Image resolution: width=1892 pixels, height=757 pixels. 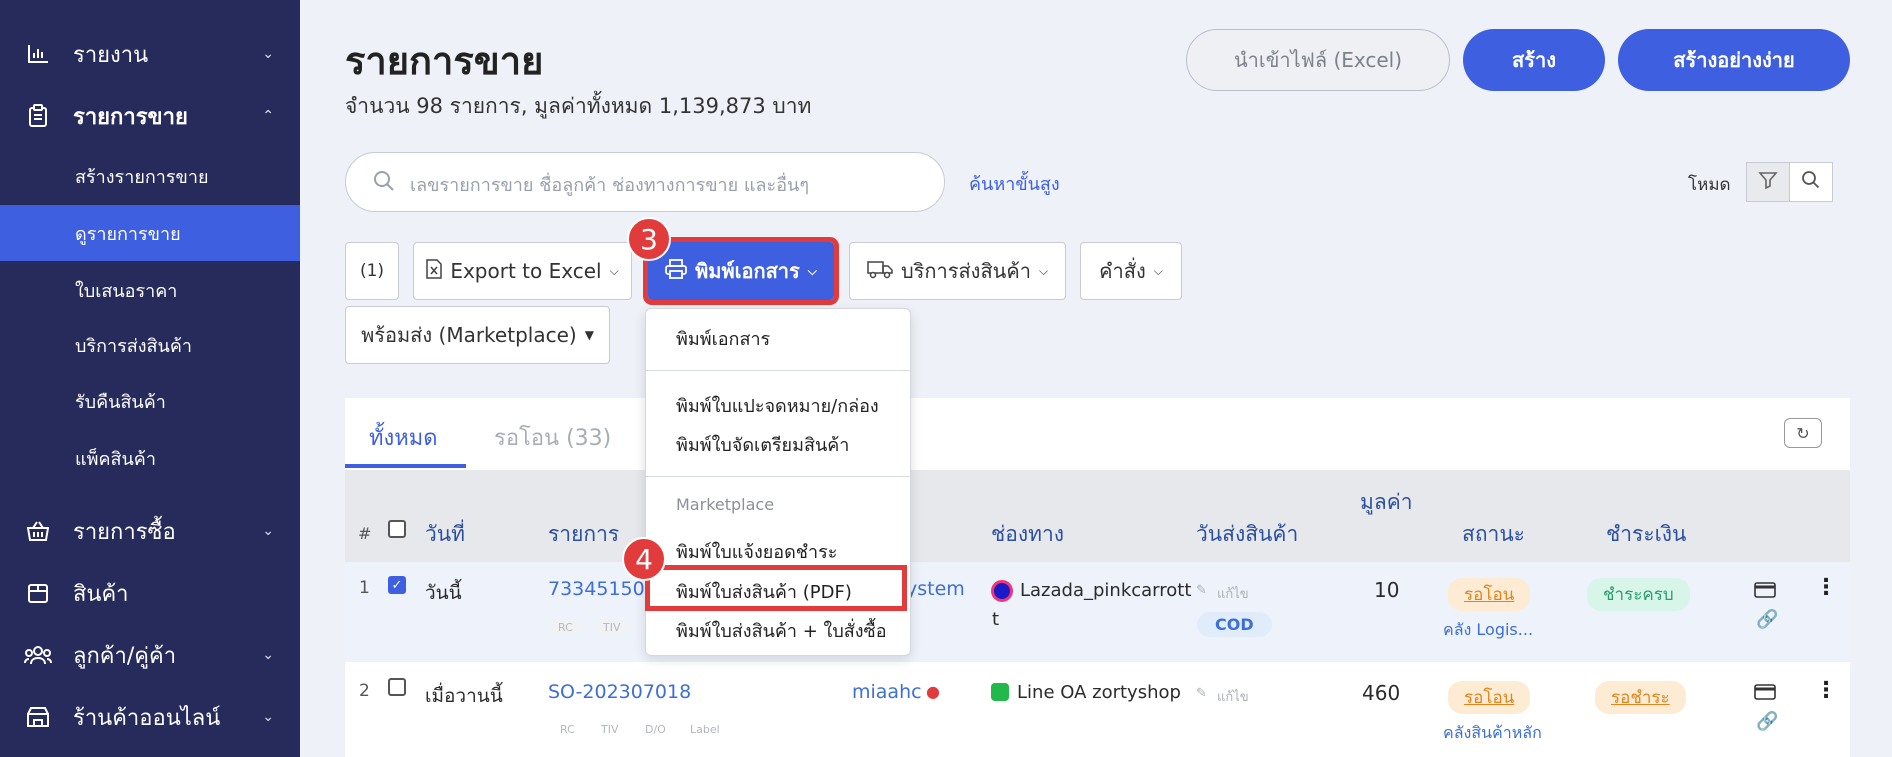 I want to click on cod-badge: COD, so click(x=1234, y=624).